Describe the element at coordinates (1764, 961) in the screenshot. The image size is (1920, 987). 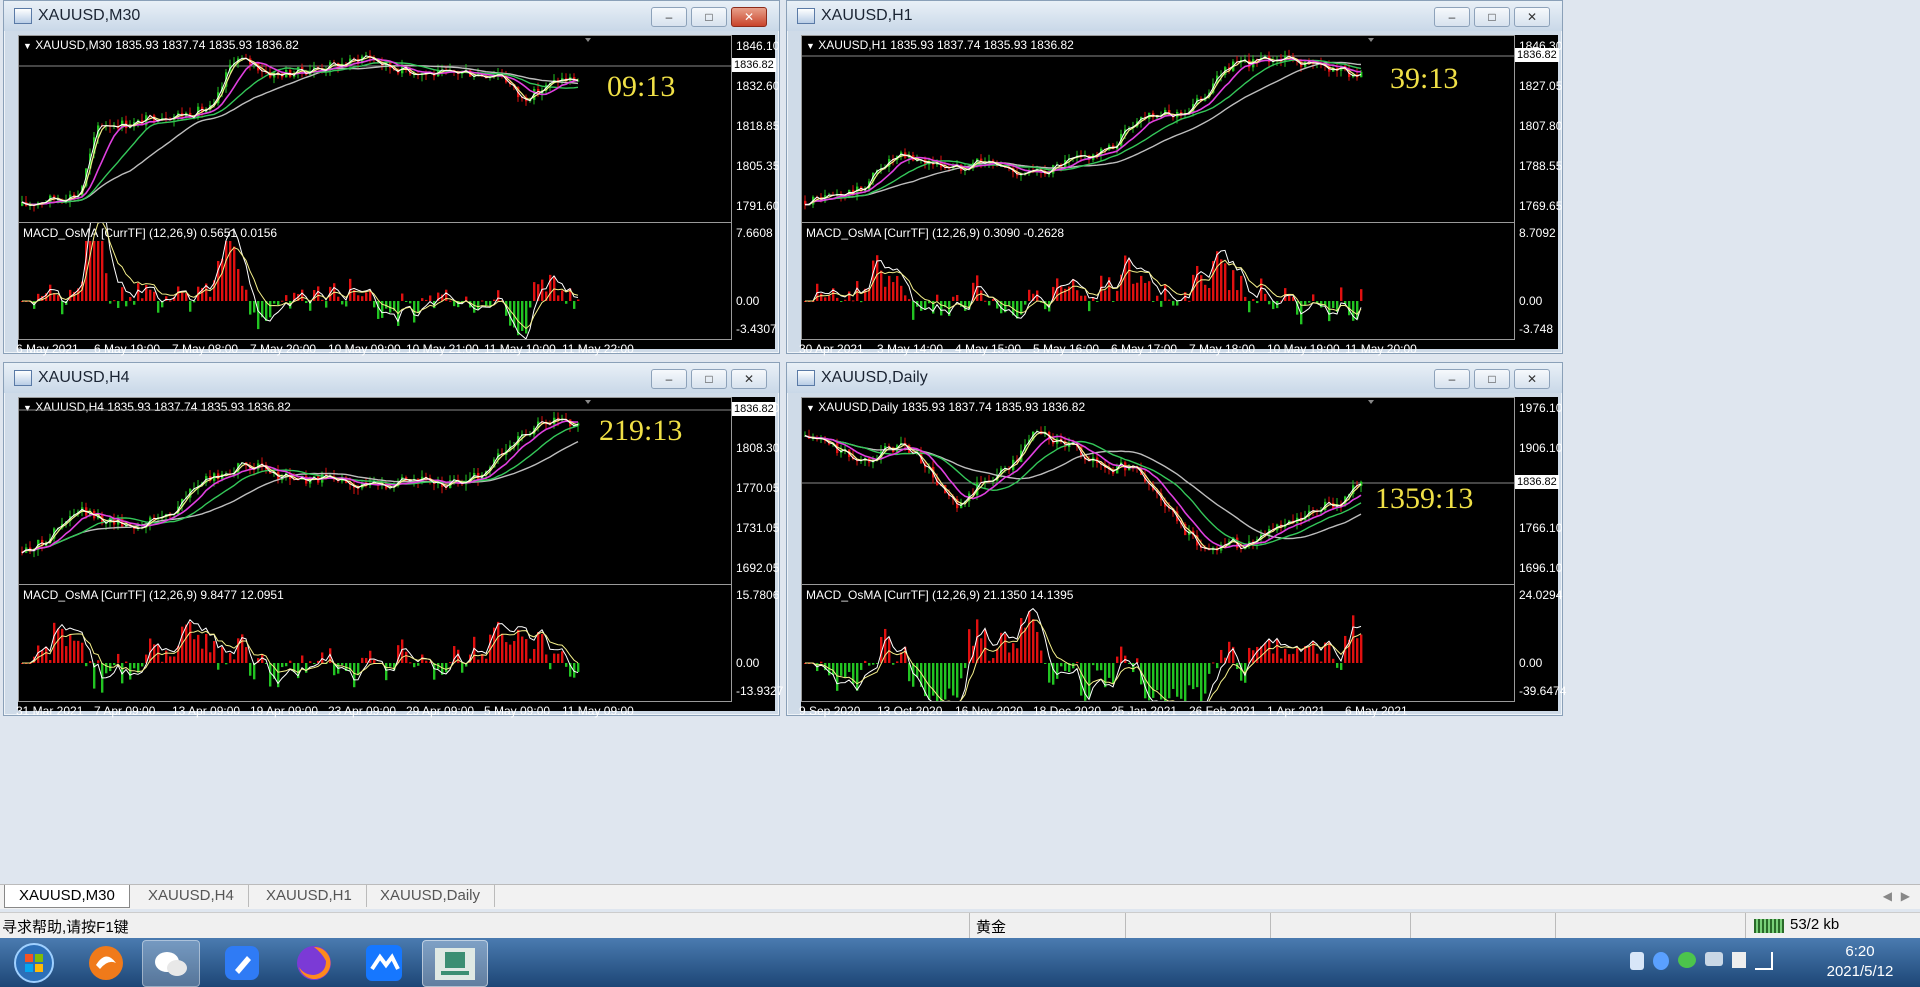
I see `tray-signal-icon` at that location.